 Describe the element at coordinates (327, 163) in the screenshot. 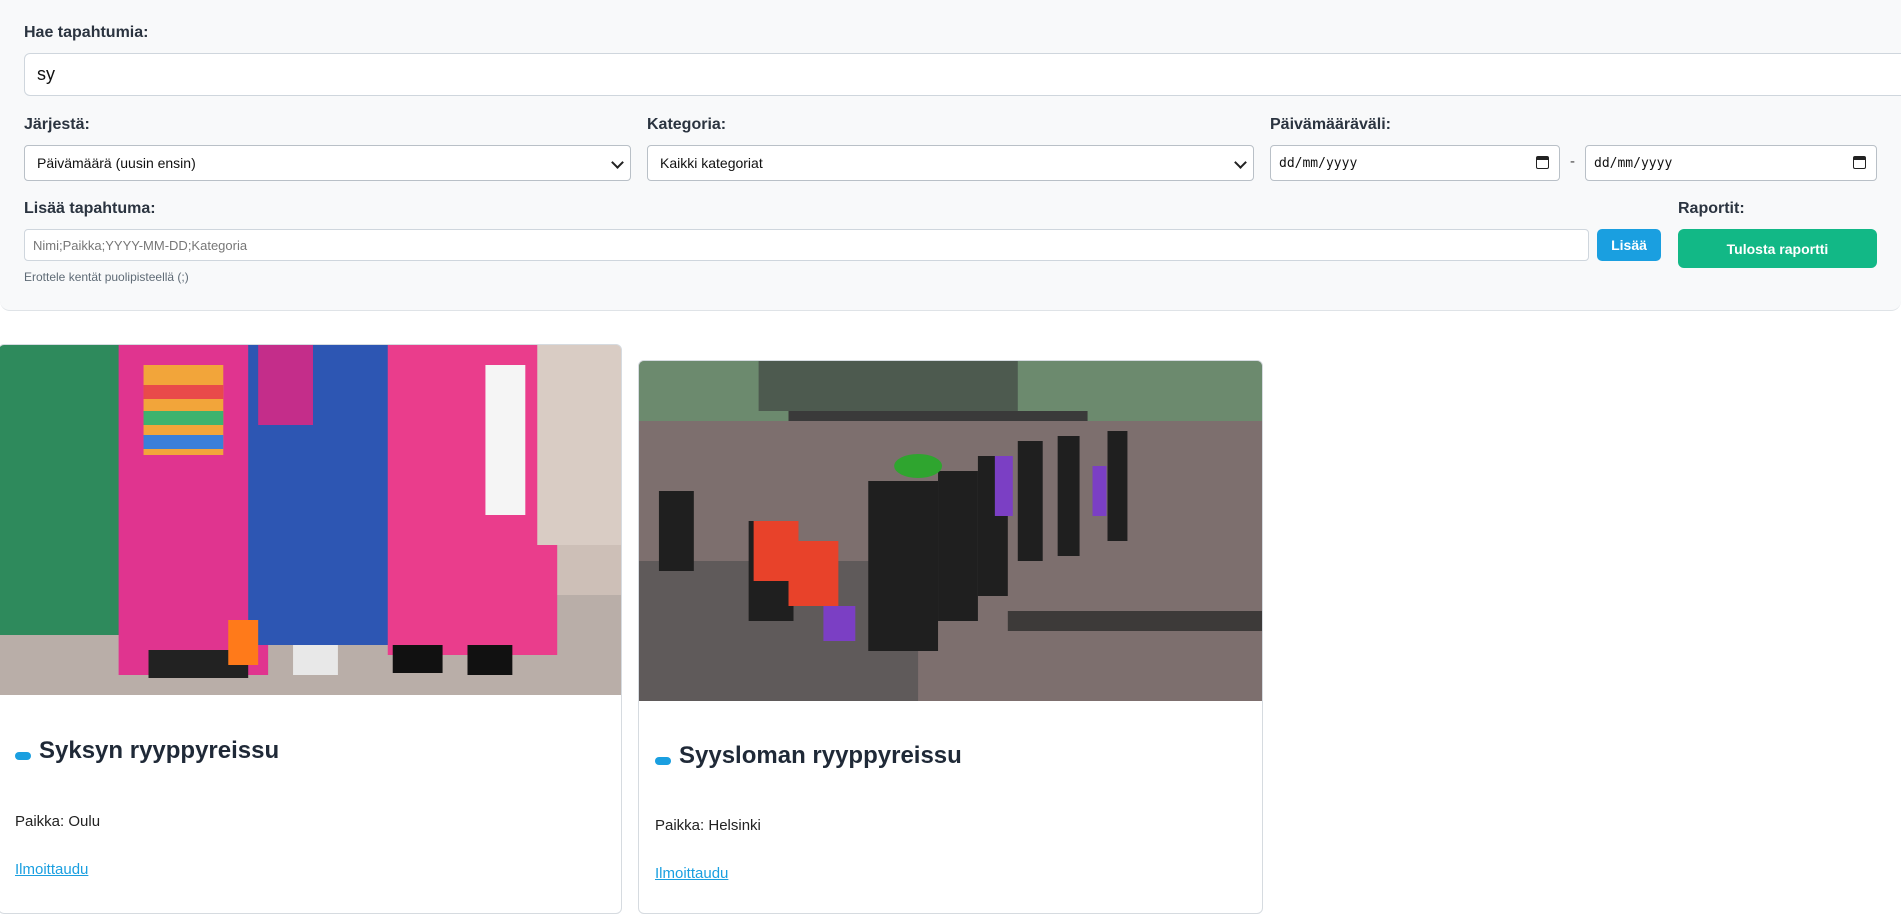

I see `sort-select: Päivämäärä (uusin ensin)` at that location.